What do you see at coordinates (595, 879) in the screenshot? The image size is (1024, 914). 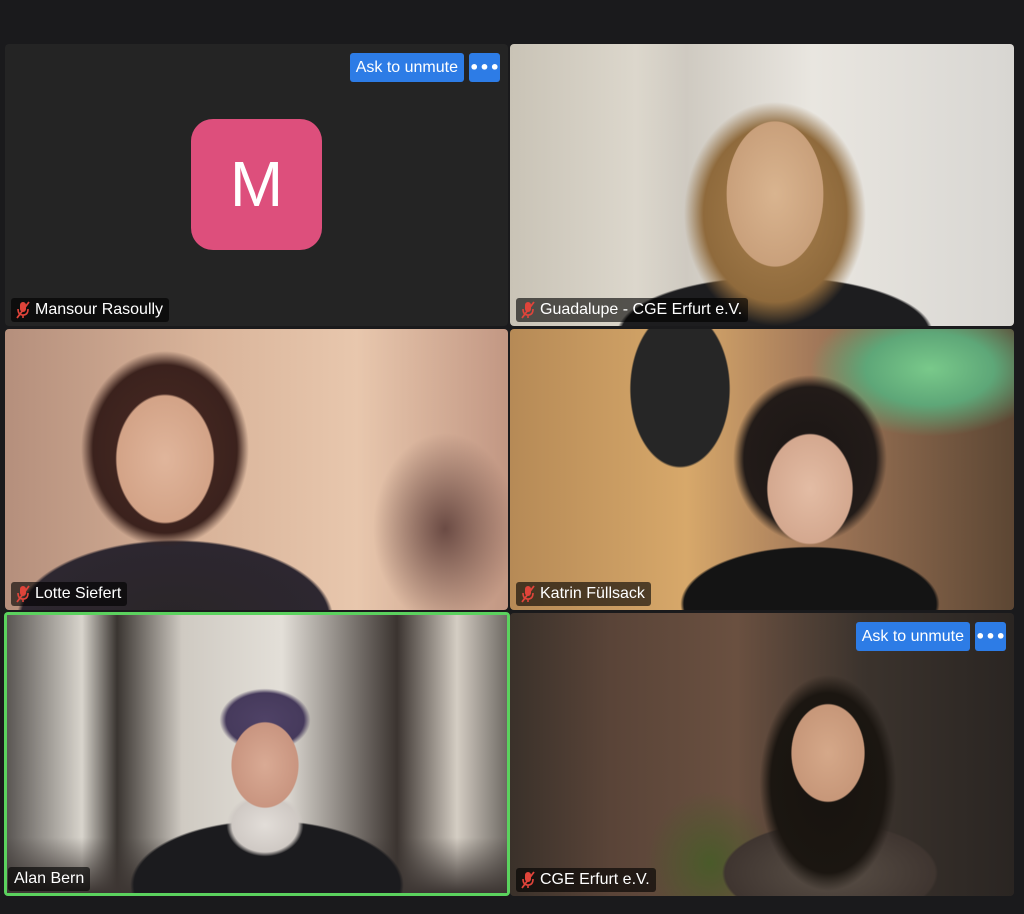 I see `participant-name: CGE Erfurt e.V.` at bounding box center [595, 879].